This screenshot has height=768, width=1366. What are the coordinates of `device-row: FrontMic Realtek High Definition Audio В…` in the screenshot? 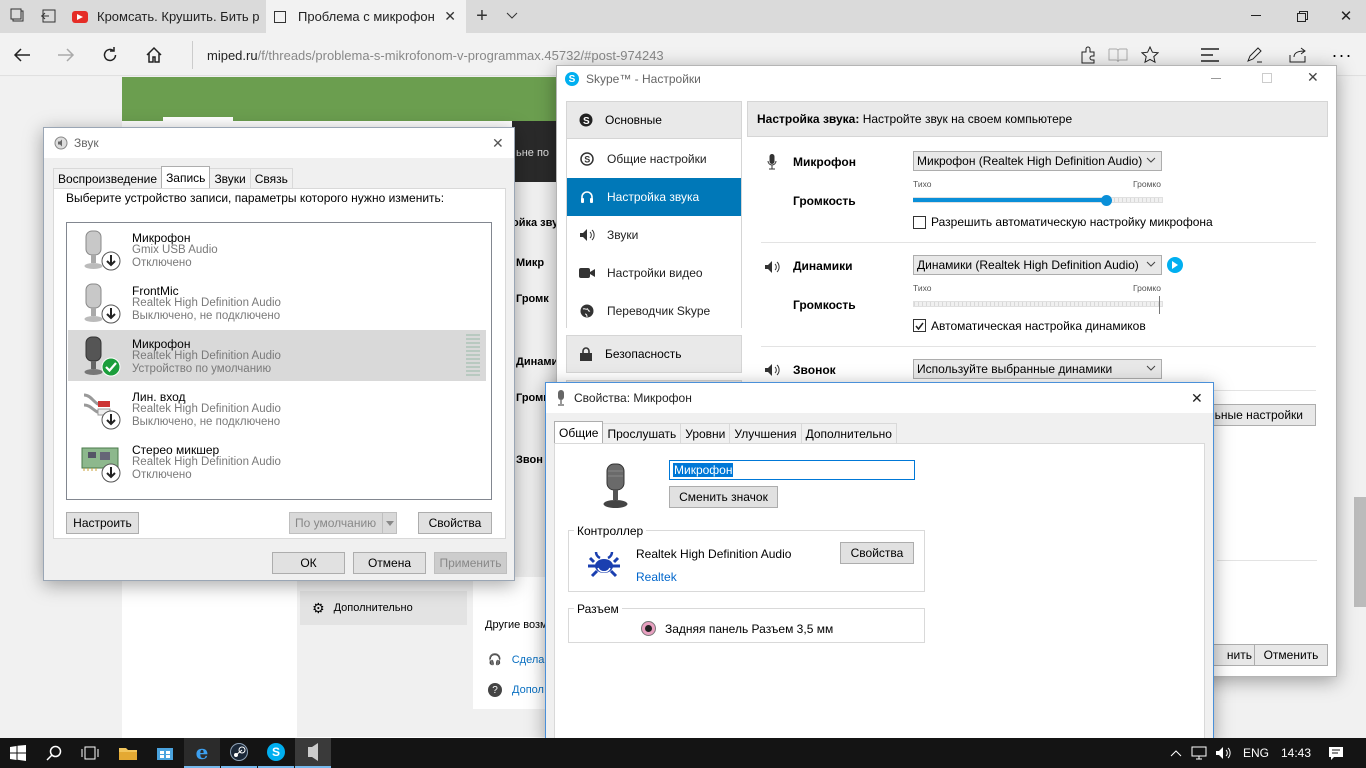 It's located at (277, 302).